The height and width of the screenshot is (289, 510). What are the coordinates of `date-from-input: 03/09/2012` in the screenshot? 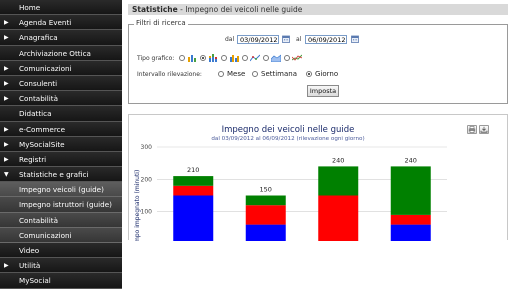 It's located at (258, 39).